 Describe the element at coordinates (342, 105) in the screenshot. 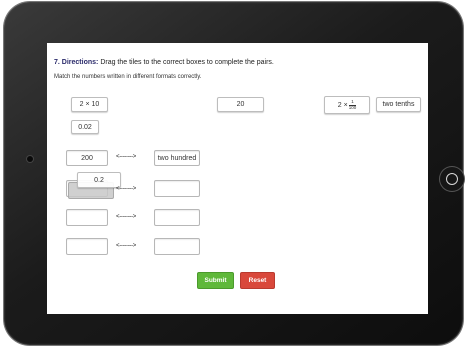

I see `tile-2x-prefix: 2 ×` at that location.